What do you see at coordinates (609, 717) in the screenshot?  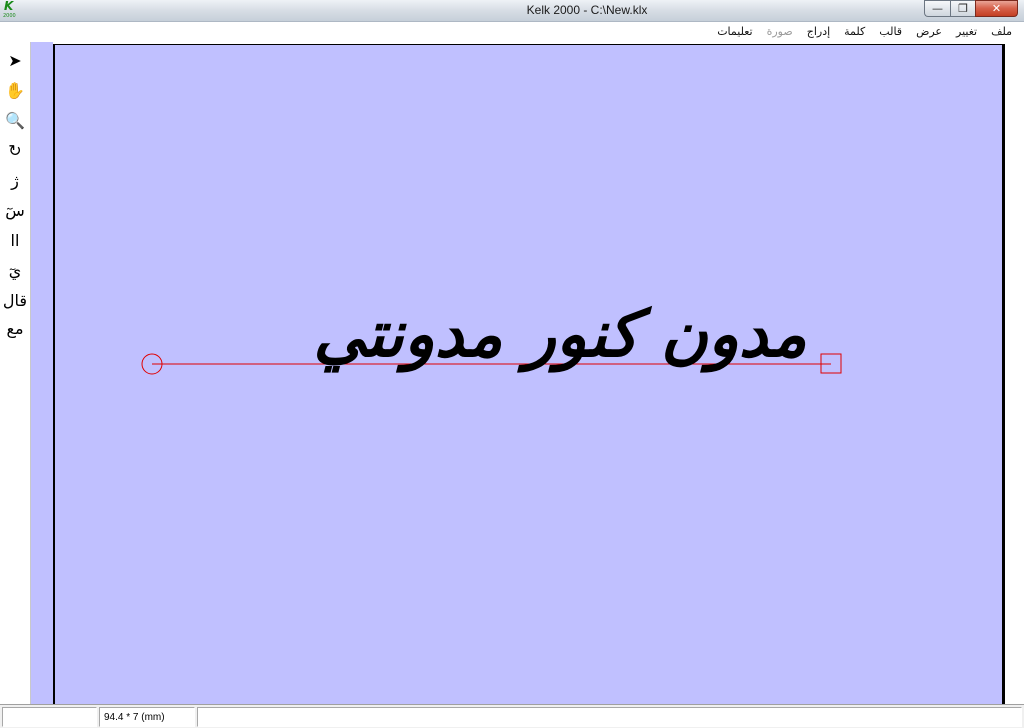 I see `status-cell-right` at bounding box center [609, 717].